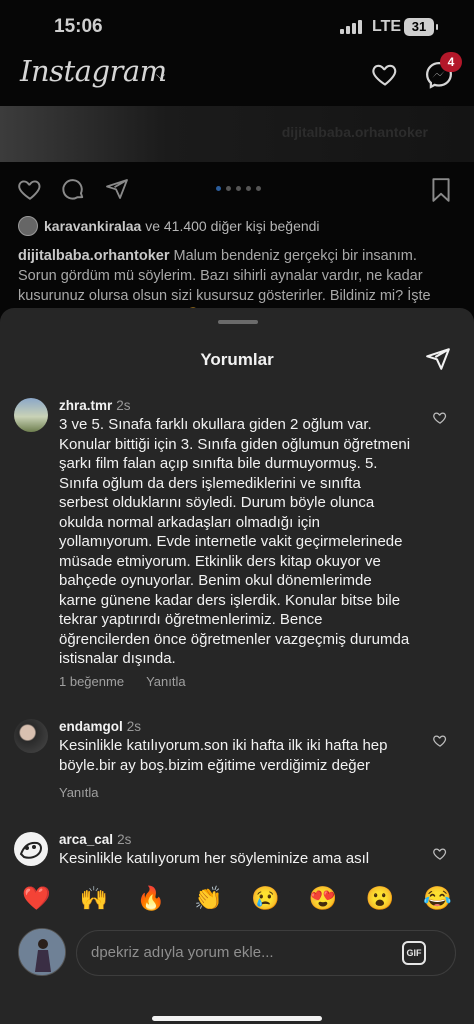 The height and width of the screenshot is (1024, 474). I want to click on reaction-heart: ❤️, so click(37, 898).